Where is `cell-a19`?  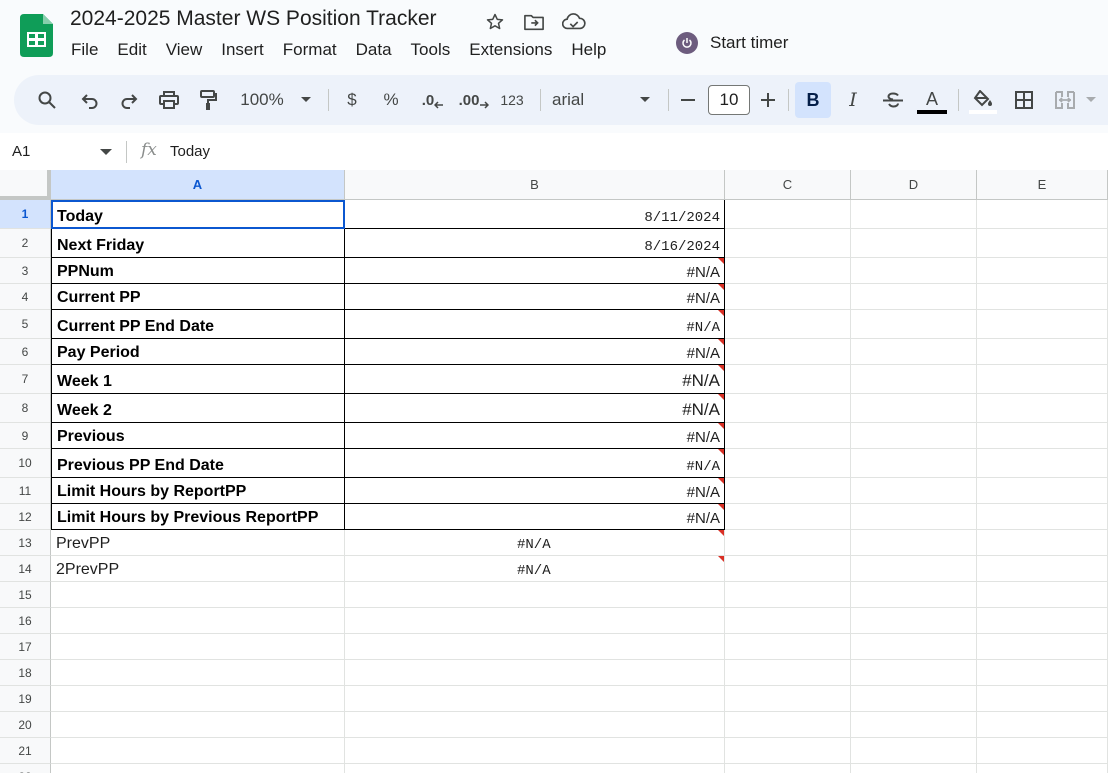
cell-a19 is located at coordinates (198, 699).